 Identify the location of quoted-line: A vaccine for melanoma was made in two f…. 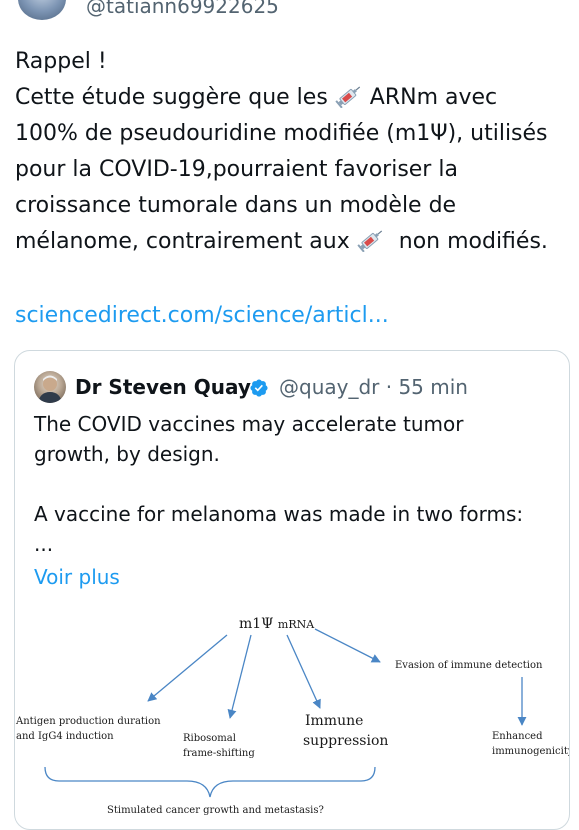
(279, 514).